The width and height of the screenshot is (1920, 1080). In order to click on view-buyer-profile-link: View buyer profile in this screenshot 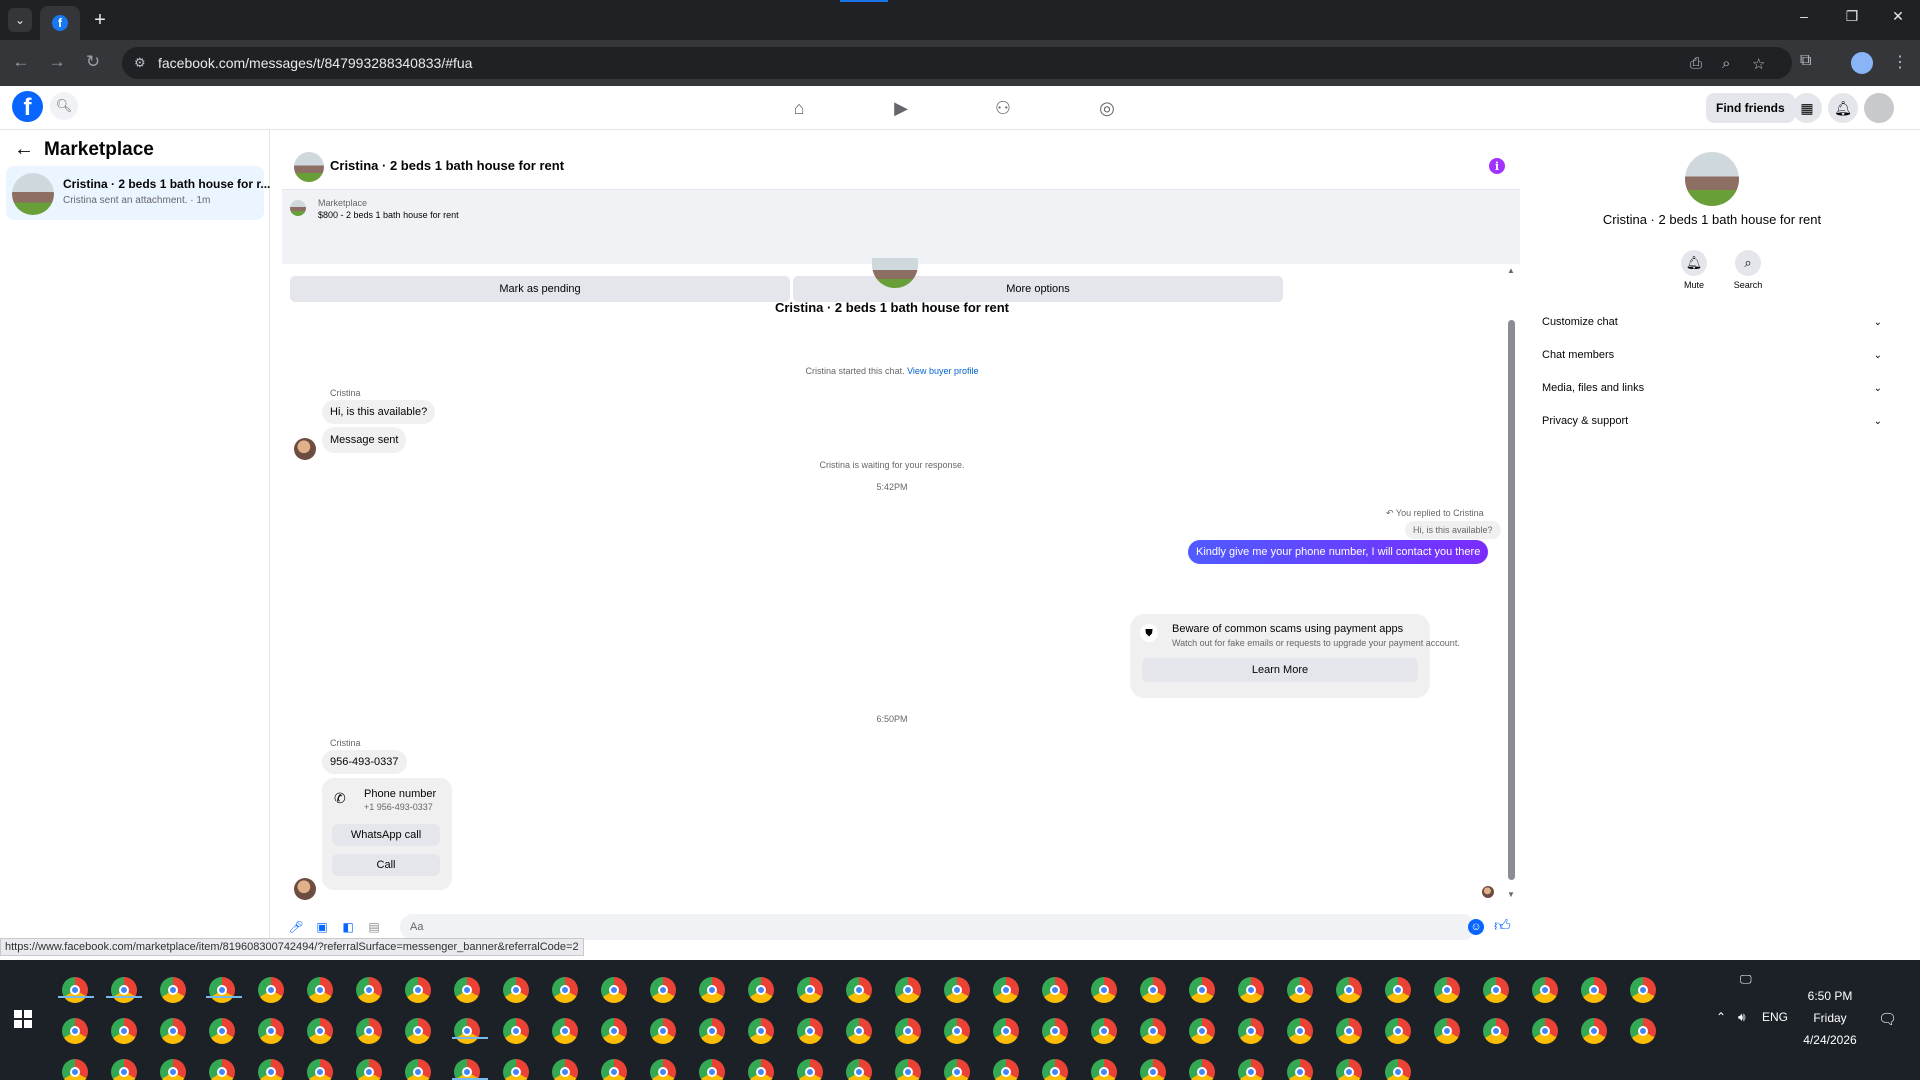, I will do `click(942, 371)`.